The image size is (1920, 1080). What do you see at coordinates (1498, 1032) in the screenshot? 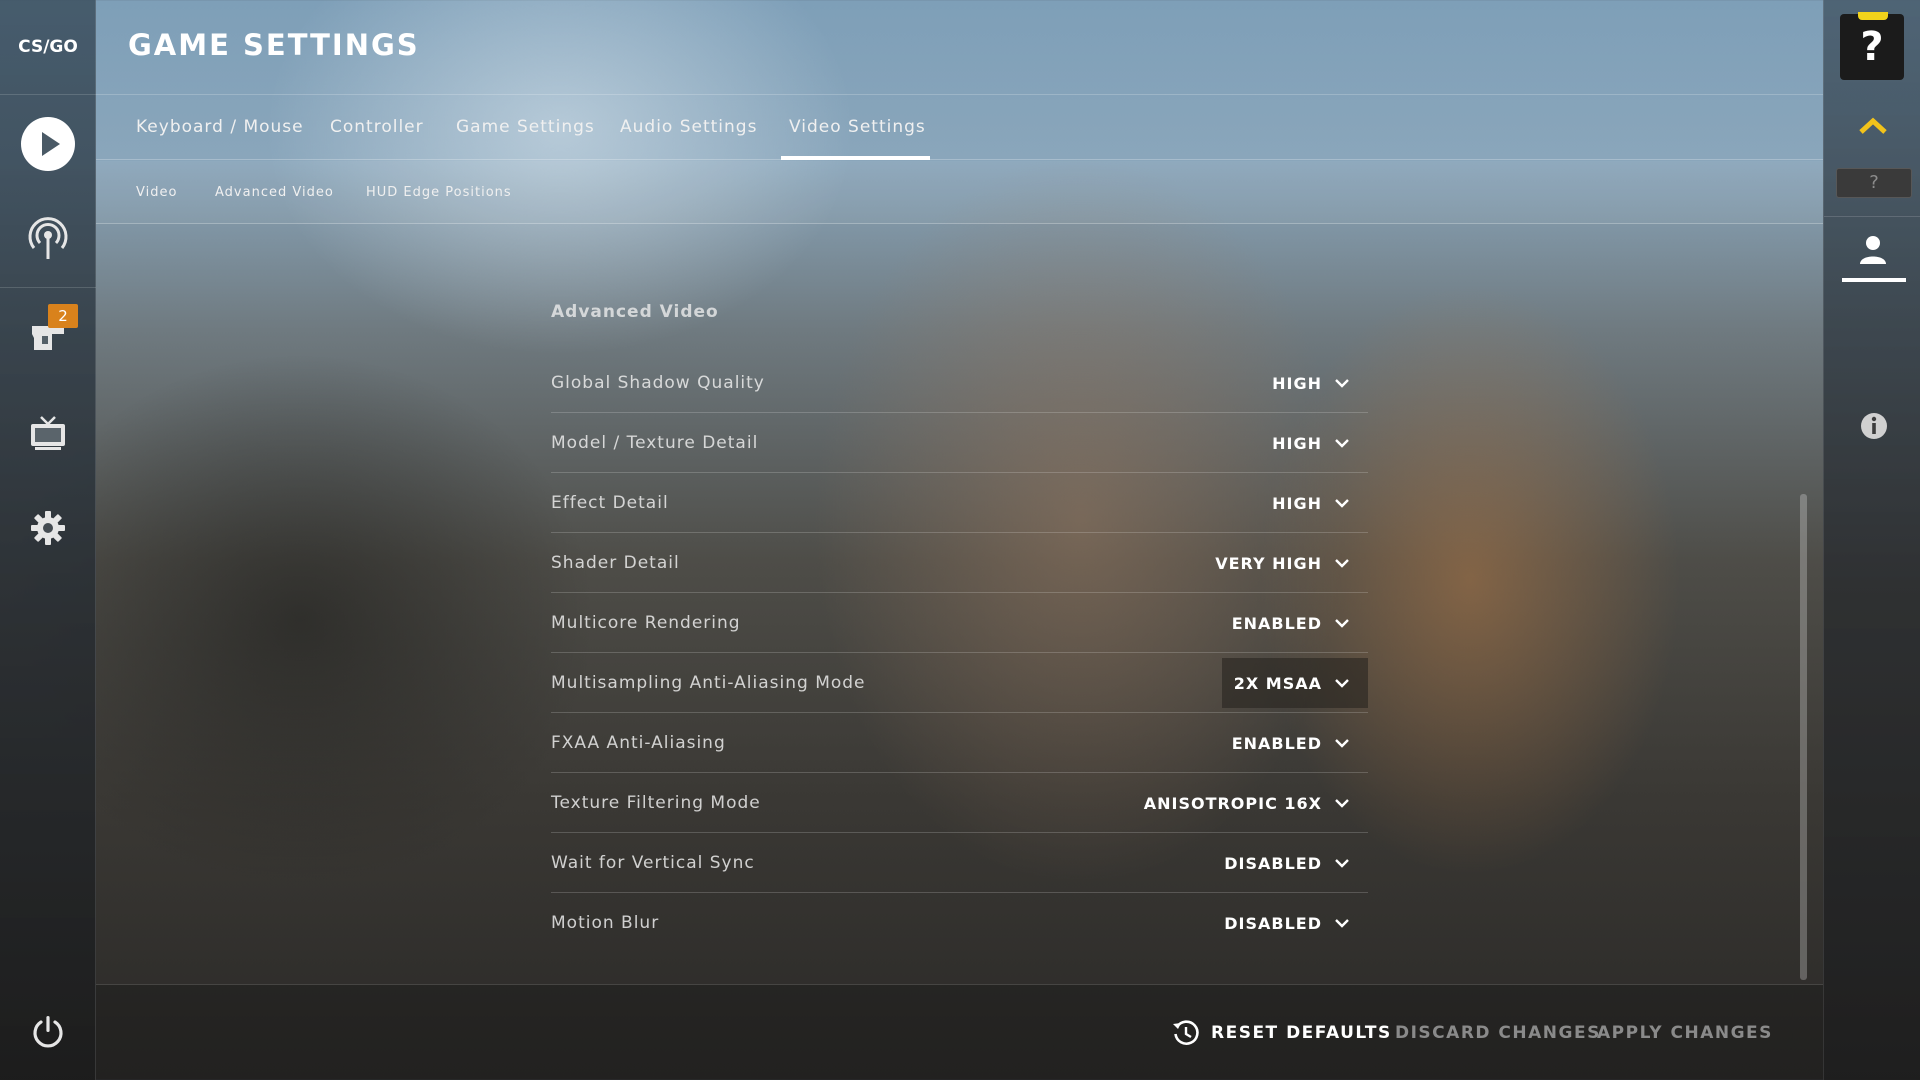
I see `discard-changes-button: DISCARD CHANGES` at bounding box center [1498, 1032].